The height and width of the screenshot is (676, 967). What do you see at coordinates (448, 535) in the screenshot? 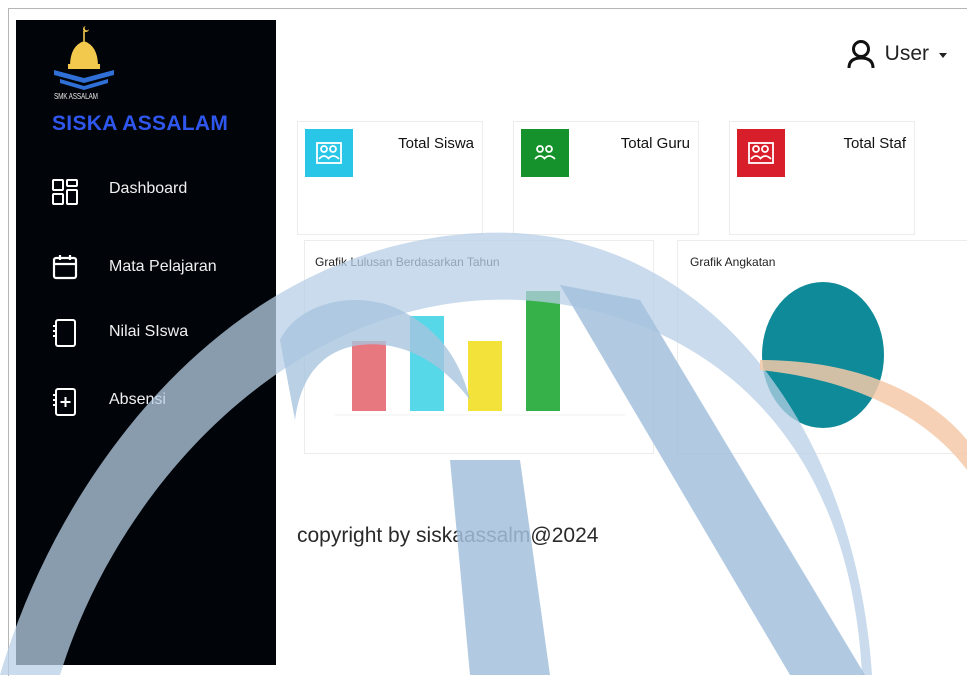
I see `footer-copyright: copyright by siskaassalm@2024` at bounding box center [448, 535].